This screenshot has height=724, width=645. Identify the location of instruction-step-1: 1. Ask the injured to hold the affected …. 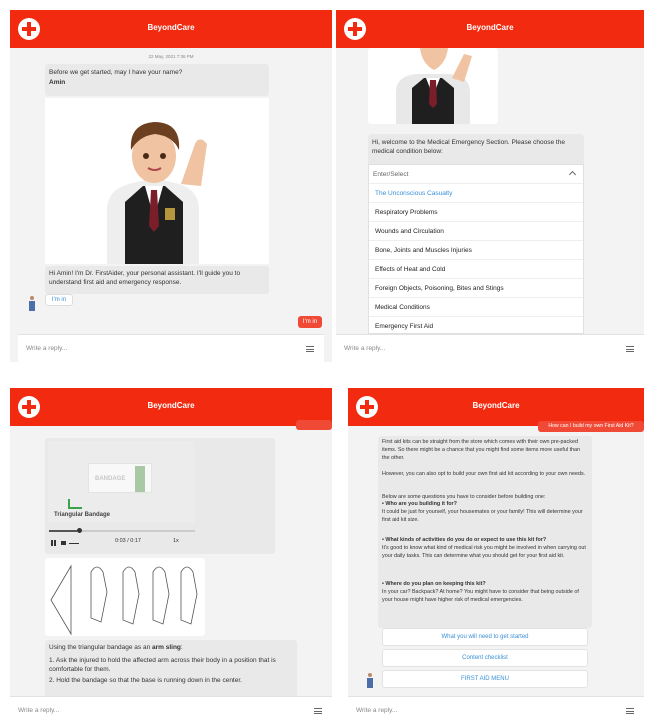
(162, 665).